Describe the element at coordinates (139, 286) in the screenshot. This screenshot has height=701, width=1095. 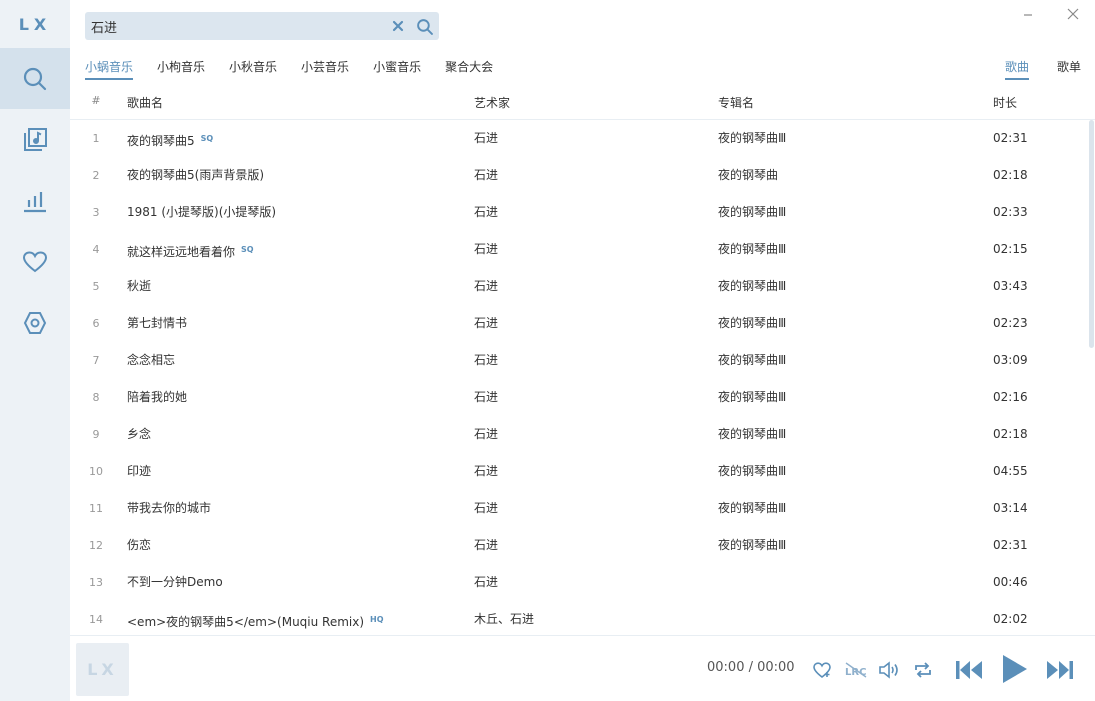
I see `song-title: 秋逝` at that location.